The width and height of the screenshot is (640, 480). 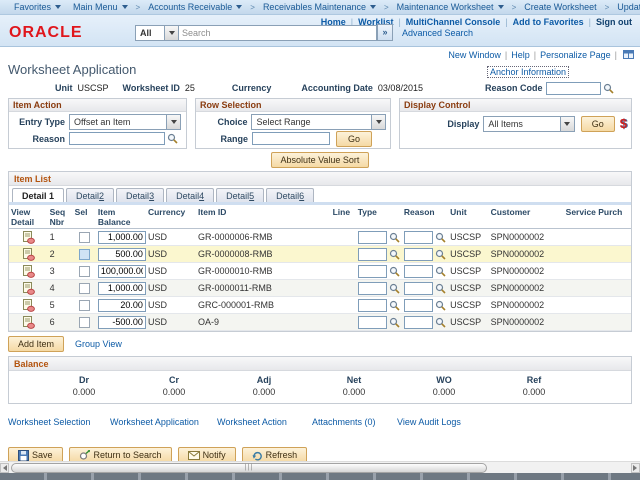 I want to click on currency-cell: USD, so click(x=157, y=288).